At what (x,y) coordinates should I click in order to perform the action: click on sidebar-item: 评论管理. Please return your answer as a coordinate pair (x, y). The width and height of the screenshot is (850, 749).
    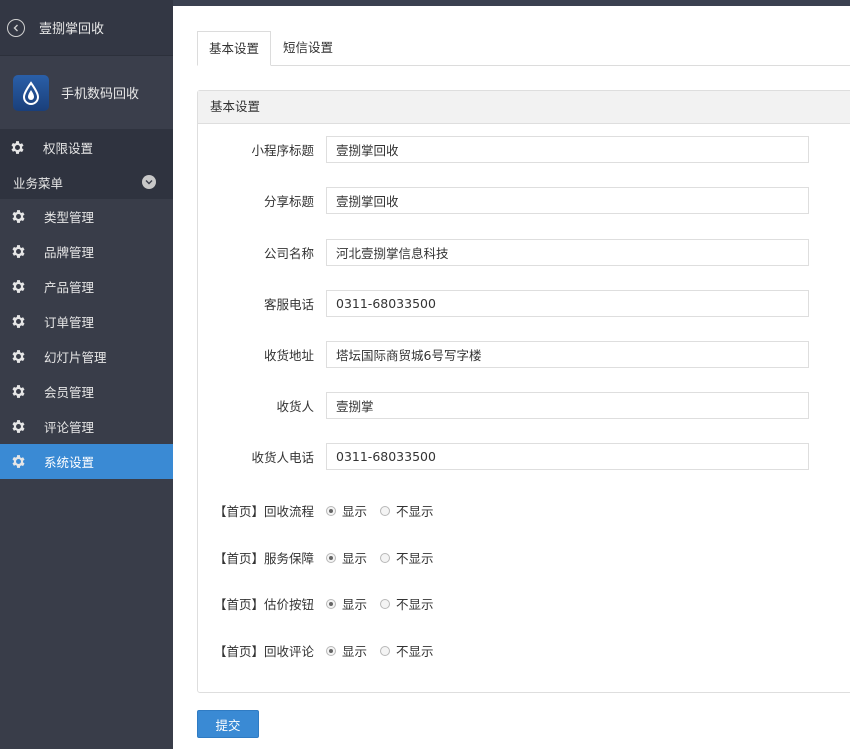
    Looking at the image, I should click on (86, 426).